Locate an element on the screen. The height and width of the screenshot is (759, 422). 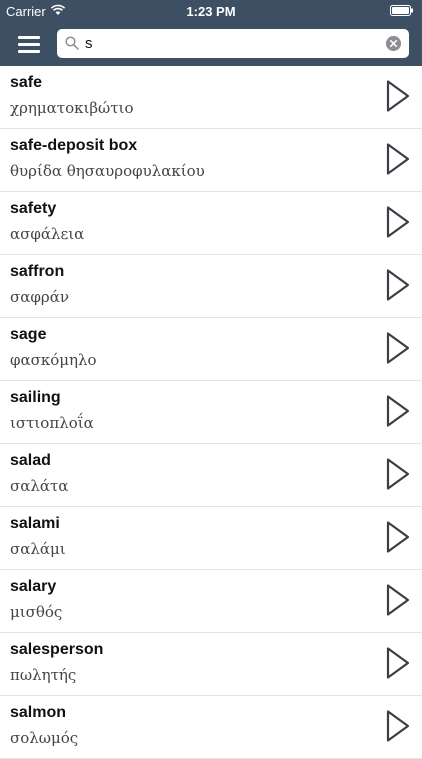
list-item: sailing ιστιοπλοΐα is located at coordinates (211, 412).